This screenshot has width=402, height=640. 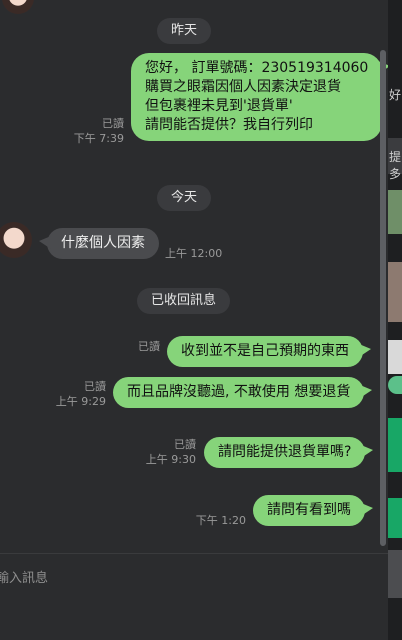 I want to click on right-side-panel: 好 提多, so click(x=395, y=320).